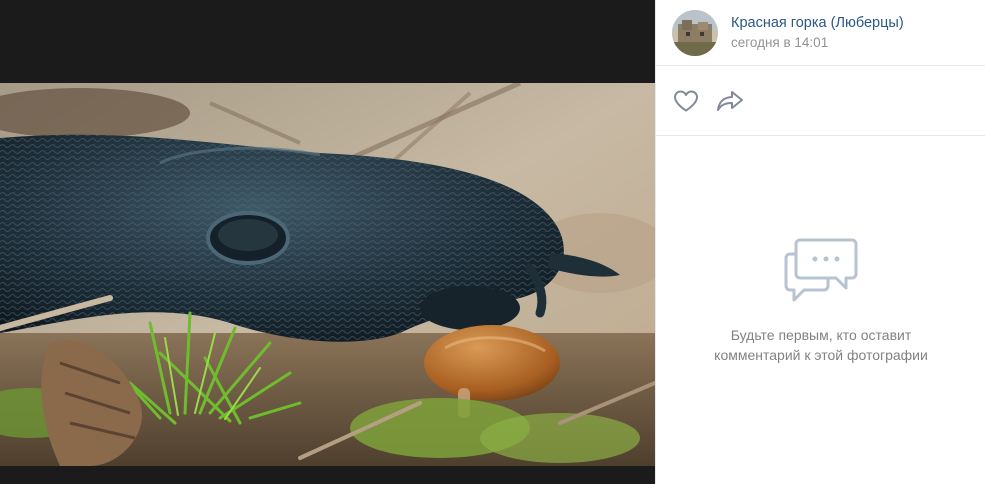  What do you see at coordinates (821, 270) in the screenshot?
I see `comments-bubble-icon` at bounding box center [821, 270].